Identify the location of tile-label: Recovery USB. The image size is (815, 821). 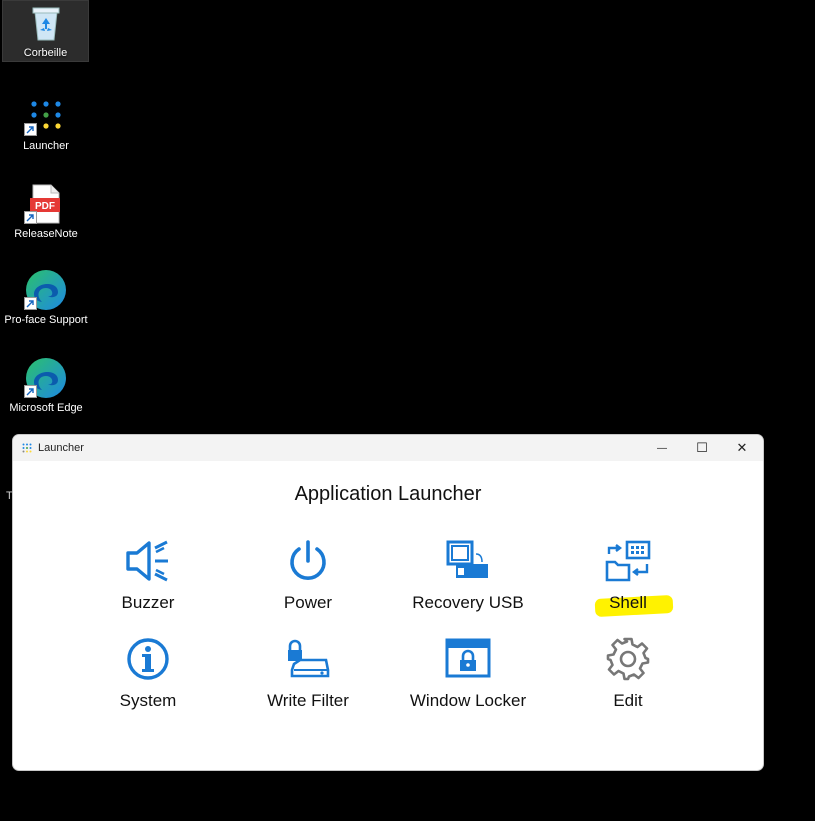
(468, 602).